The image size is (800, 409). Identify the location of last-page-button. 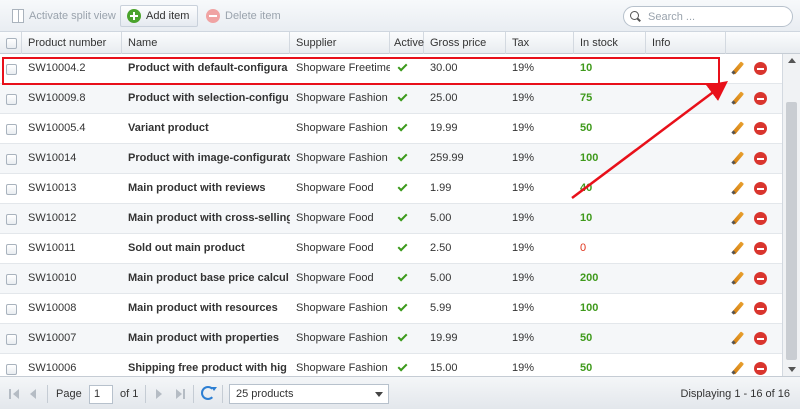
(182, 394).